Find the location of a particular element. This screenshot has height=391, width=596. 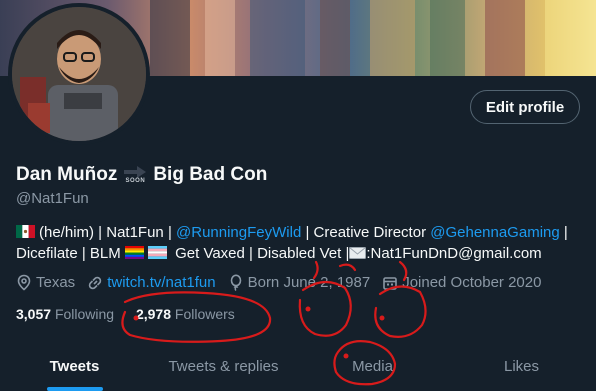

calendar-icon is located at coordinates (390, 283).